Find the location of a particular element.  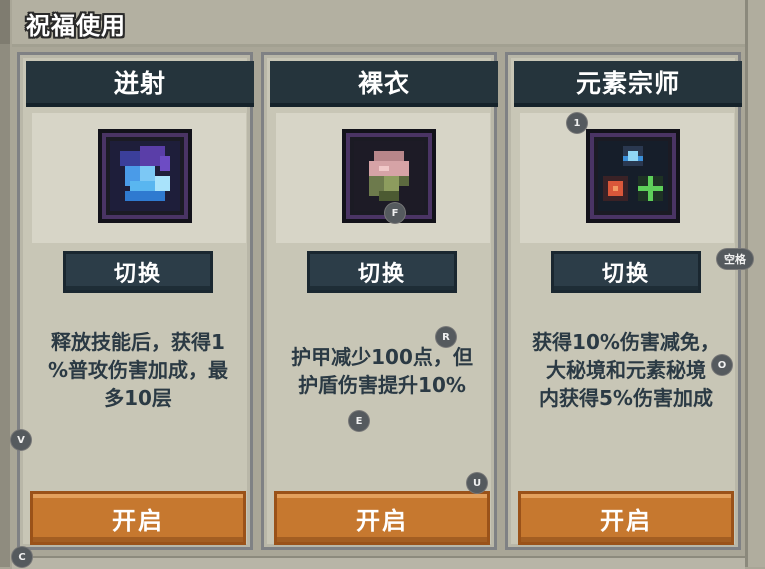

description-line: 多10层 is located at coordinates (138, 398).